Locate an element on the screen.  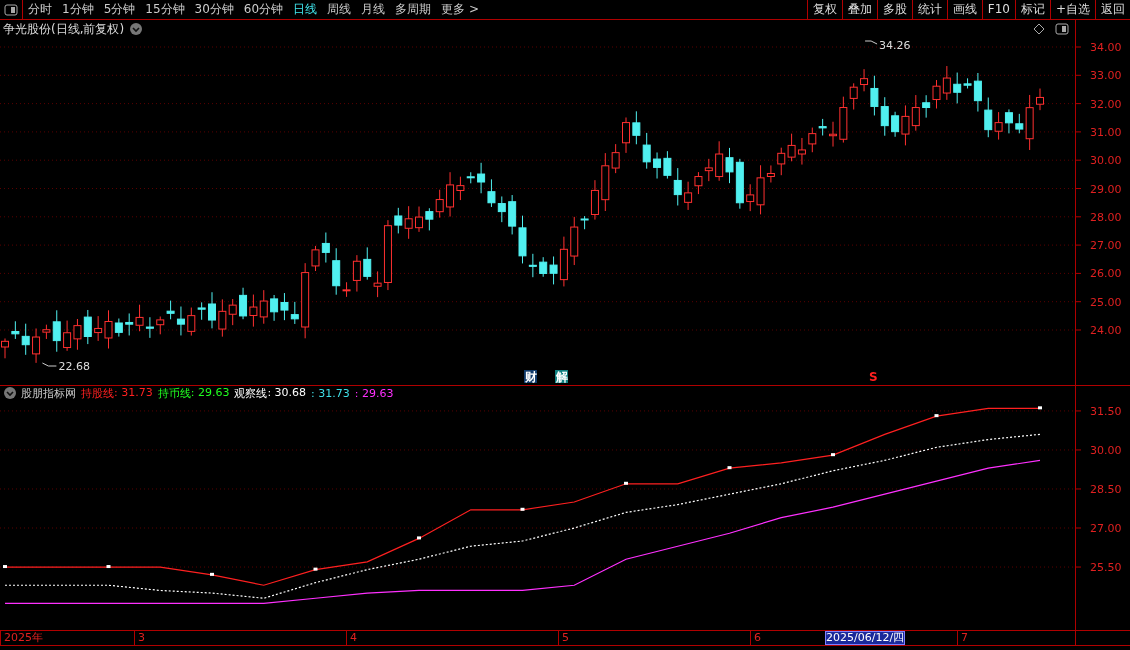
period-tab: 月线 is located at coordinates (373, 9).